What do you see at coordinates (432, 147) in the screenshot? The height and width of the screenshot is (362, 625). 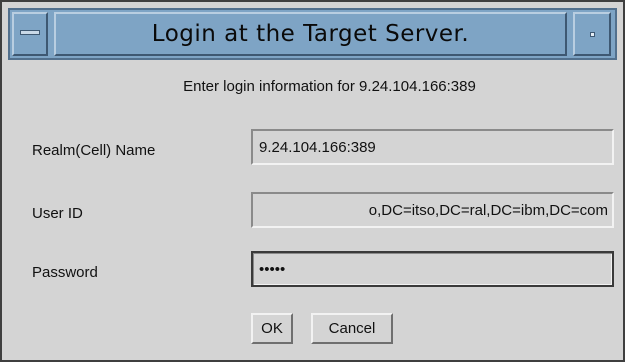 I see `realm-input` at bounding box center [432, 147].